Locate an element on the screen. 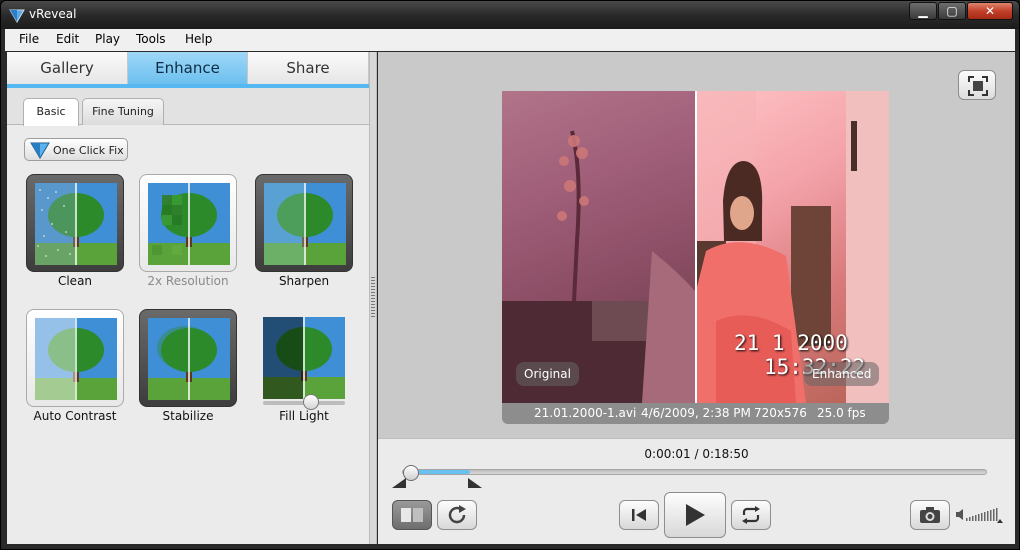 The height and width of the screenshot is (550, 1020). subtab-fine-tuning: Fine Tuning is located at coordinates (123, 111).